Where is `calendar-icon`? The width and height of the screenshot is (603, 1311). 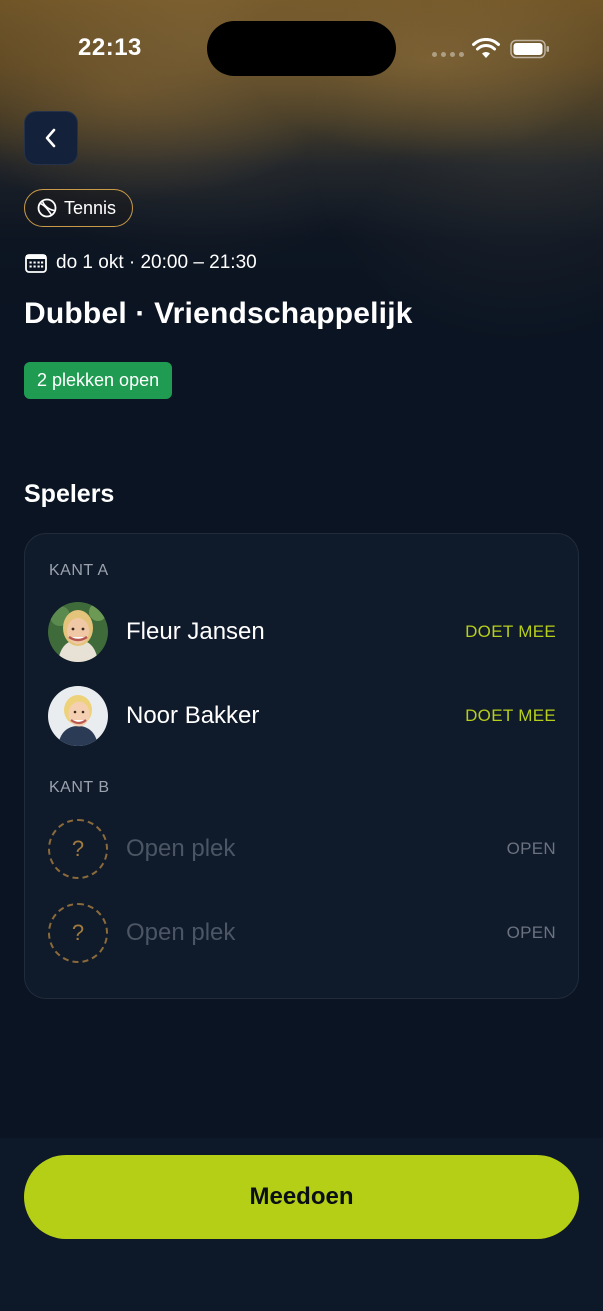 calendar-icon is located at coordinates (36, 263).